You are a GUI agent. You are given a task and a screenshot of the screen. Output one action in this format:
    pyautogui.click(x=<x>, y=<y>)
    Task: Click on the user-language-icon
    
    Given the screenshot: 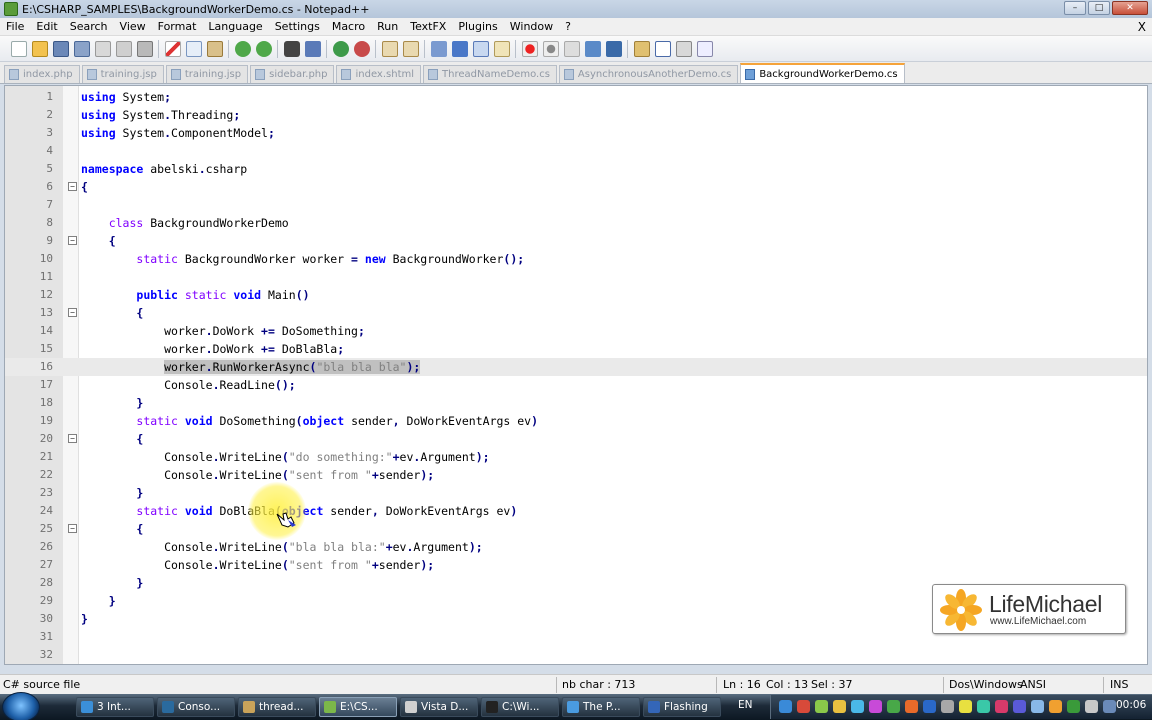 What is the action you would take?
    pyautogui.click(x=501, y=48)
    